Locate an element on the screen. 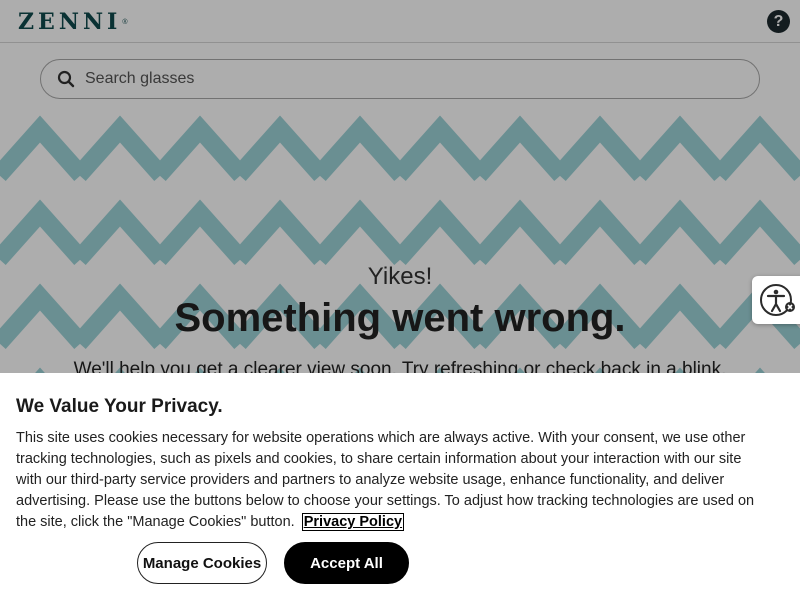 This screenshot has height=600, width=800. cookie-banner-title: We Value Your Privacy. is located at coordinates (119, 406).